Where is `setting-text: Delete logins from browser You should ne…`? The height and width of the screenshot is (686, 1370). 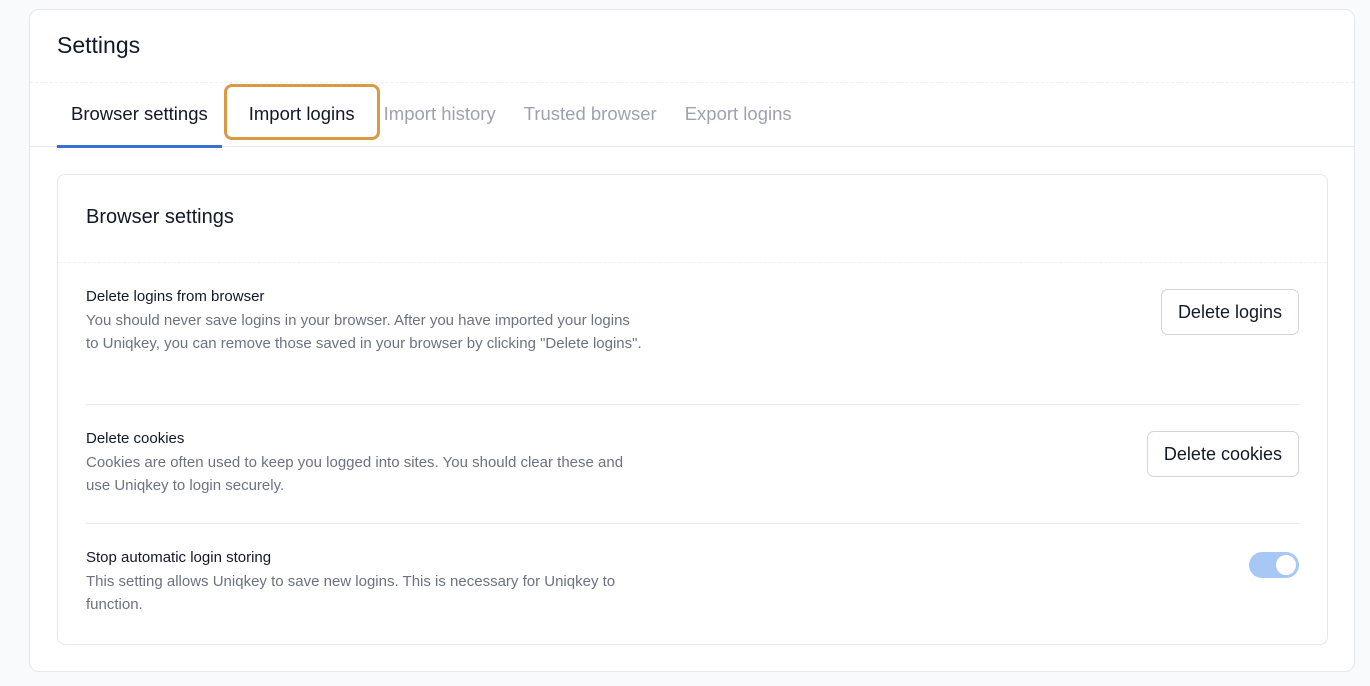 setting-text: Delete logins from browser You should ne… is located at coordinates (366, 321).